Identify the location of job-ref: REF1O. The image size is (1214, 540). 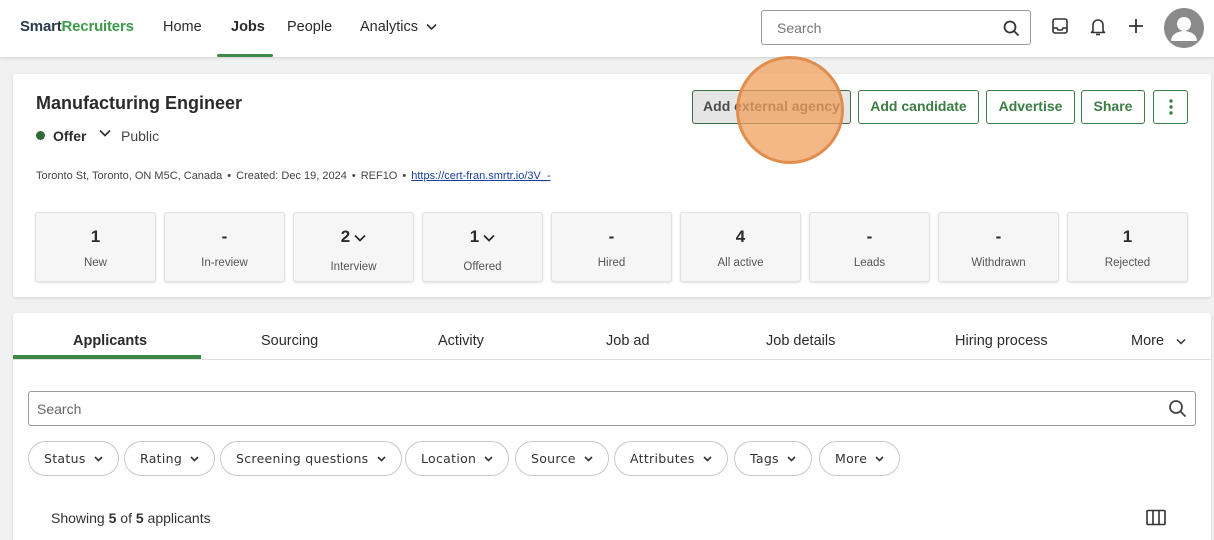
(379, 176).